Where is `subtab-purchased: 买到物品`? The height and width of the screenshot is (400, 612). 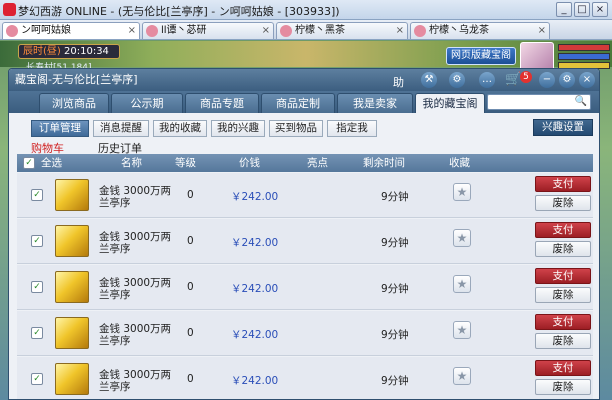
subtab-purchased: 买到物品 is located at coordinates (296, 128).